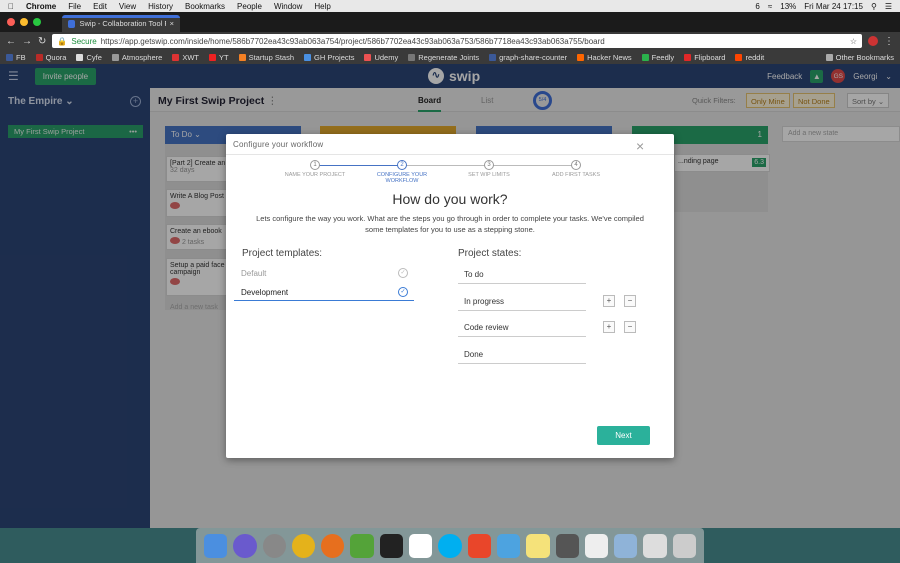 This screenshot has width=900, height=563. What do you see at coordinates (100, 6) in the screenshot?
I see `menu-edit: Edit` at bounding box center [100, 6].